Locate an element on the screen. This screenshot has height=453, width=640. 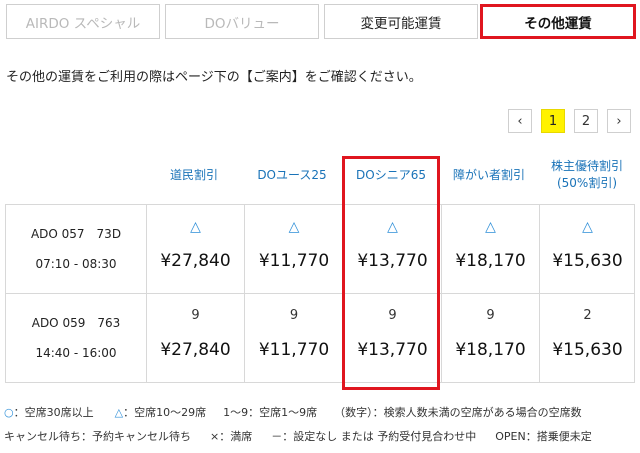
flight-number: ADO 057 73D is located at coordinates (76, 234).